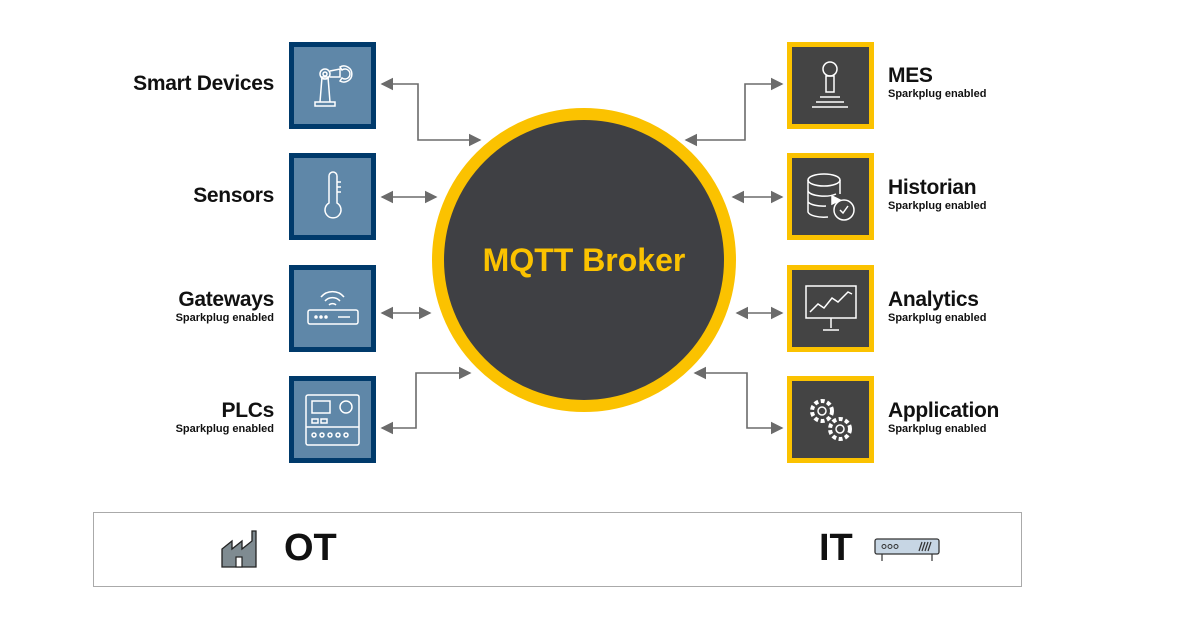  I want to click on arrow-smart-devices, so click(431, 112).